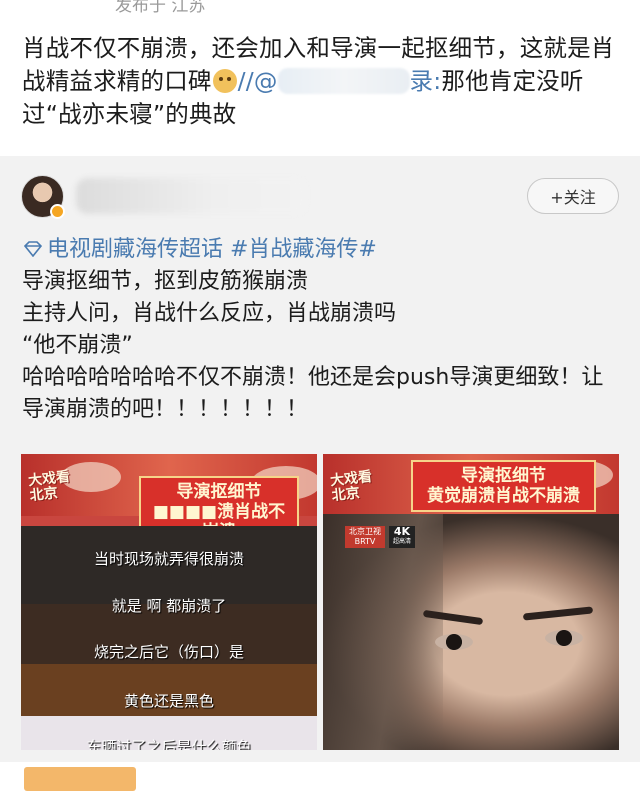  Describe the element at coordinates (209, 313) in the screenshot. I see `post-line: 主持人问，肖战什么反应，肖战崩溃吗` at that location.